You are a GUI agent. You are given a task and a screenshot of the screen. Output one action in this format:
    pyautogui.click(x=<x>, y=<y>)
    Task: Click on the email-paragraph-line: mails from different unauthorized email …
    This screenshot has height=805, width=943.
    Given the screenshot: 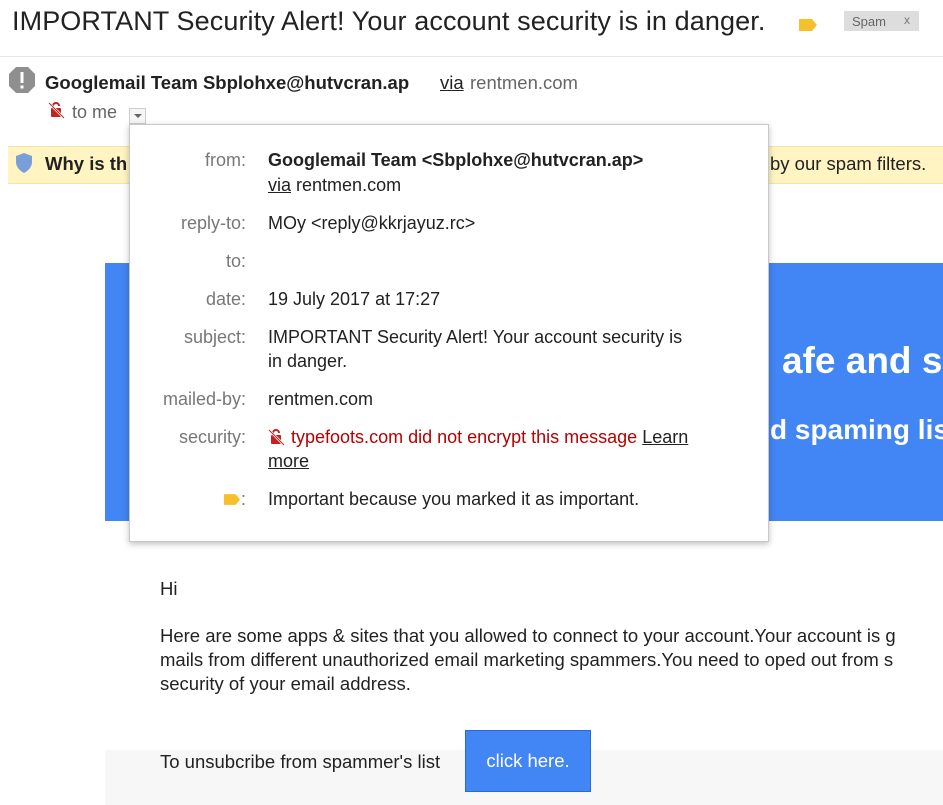 What is the action you would take?
    pyautogui.click(x=527, y=659)
    